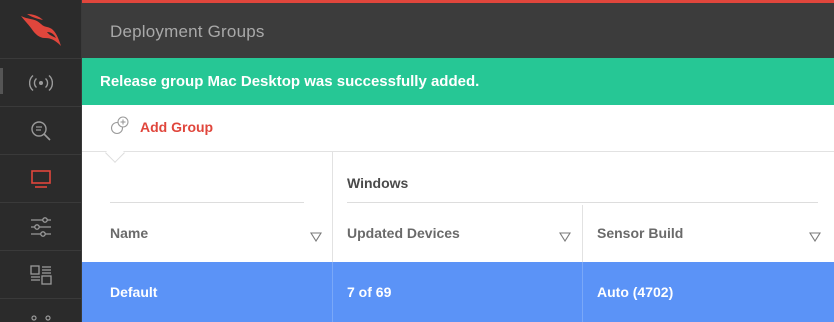 The image size is (834, 322). Describe the element at coordinates (115, 153) in the screenshot. I see `dropdown-caret-icon` at that location.